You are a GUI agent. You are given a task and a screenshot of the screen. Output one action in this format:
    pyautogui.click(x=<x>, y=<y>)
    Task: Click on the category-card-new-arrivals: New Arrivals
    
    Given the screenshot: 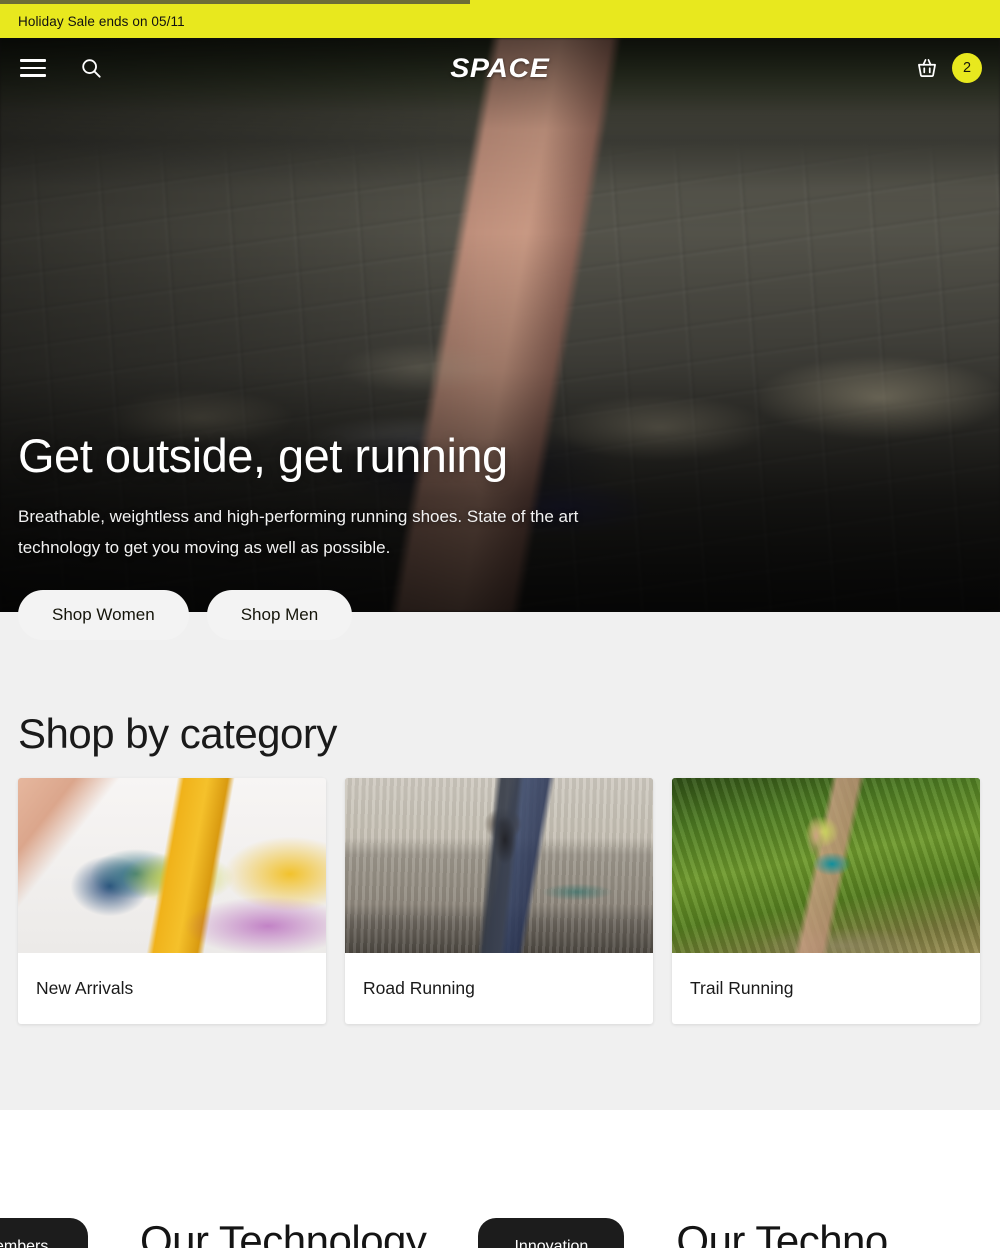 What is the action you would take?
    pyautogui.click(x=172, y=901)
    